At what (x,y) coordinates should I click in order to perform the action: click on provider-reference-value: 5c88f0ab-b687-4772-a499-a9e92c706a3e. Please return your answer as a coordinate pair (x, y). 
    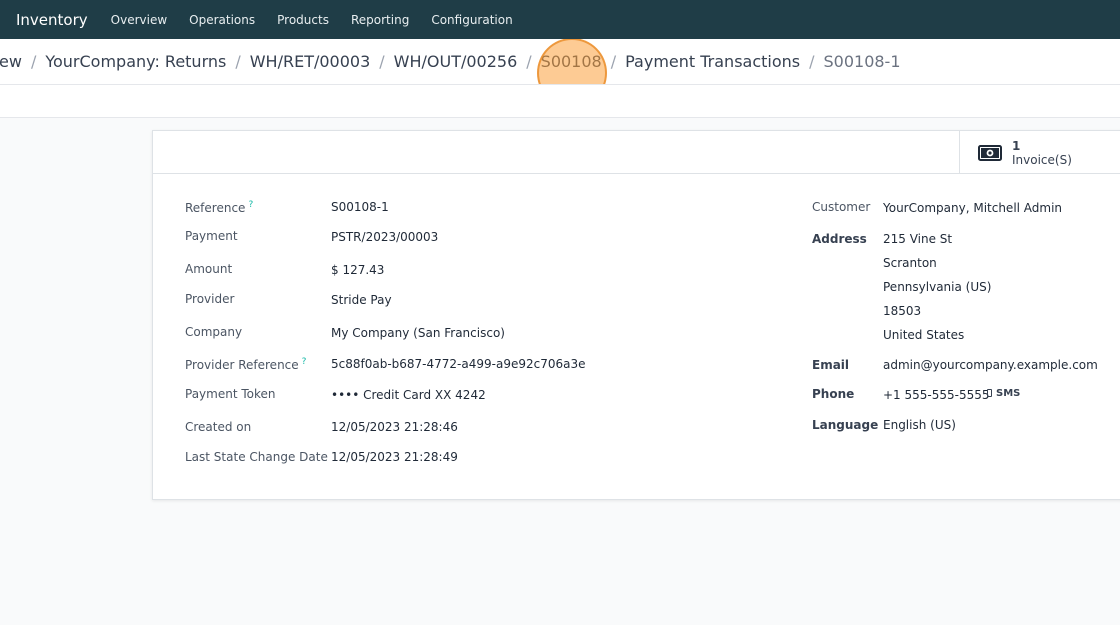
    Looking at the image, I should click on (458, 364).